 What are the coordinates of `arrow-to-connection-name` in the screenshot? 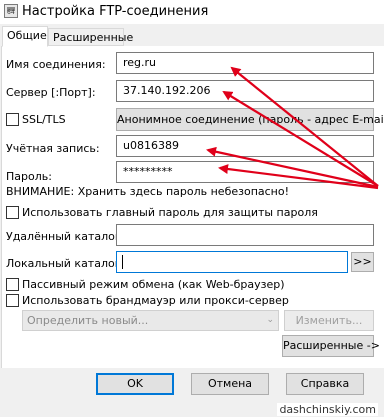 It's located at (304, 126).